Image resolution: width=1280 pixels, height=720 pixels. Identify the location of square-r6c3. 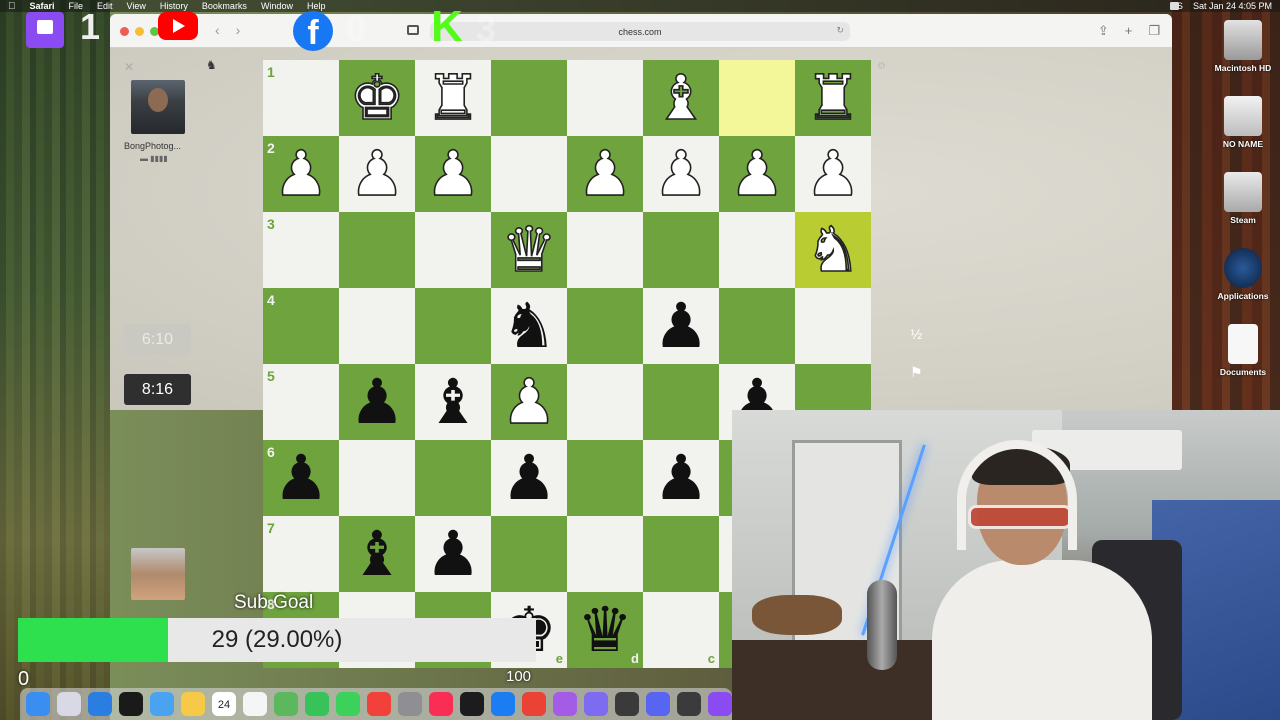
(453, 478).